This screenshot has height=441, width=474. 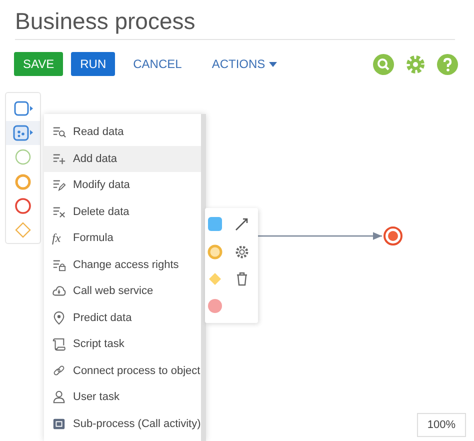 What do you see at coordinates (383, 64) in the screenshot?
I see `search-icon` at bounding box center [383, 64].